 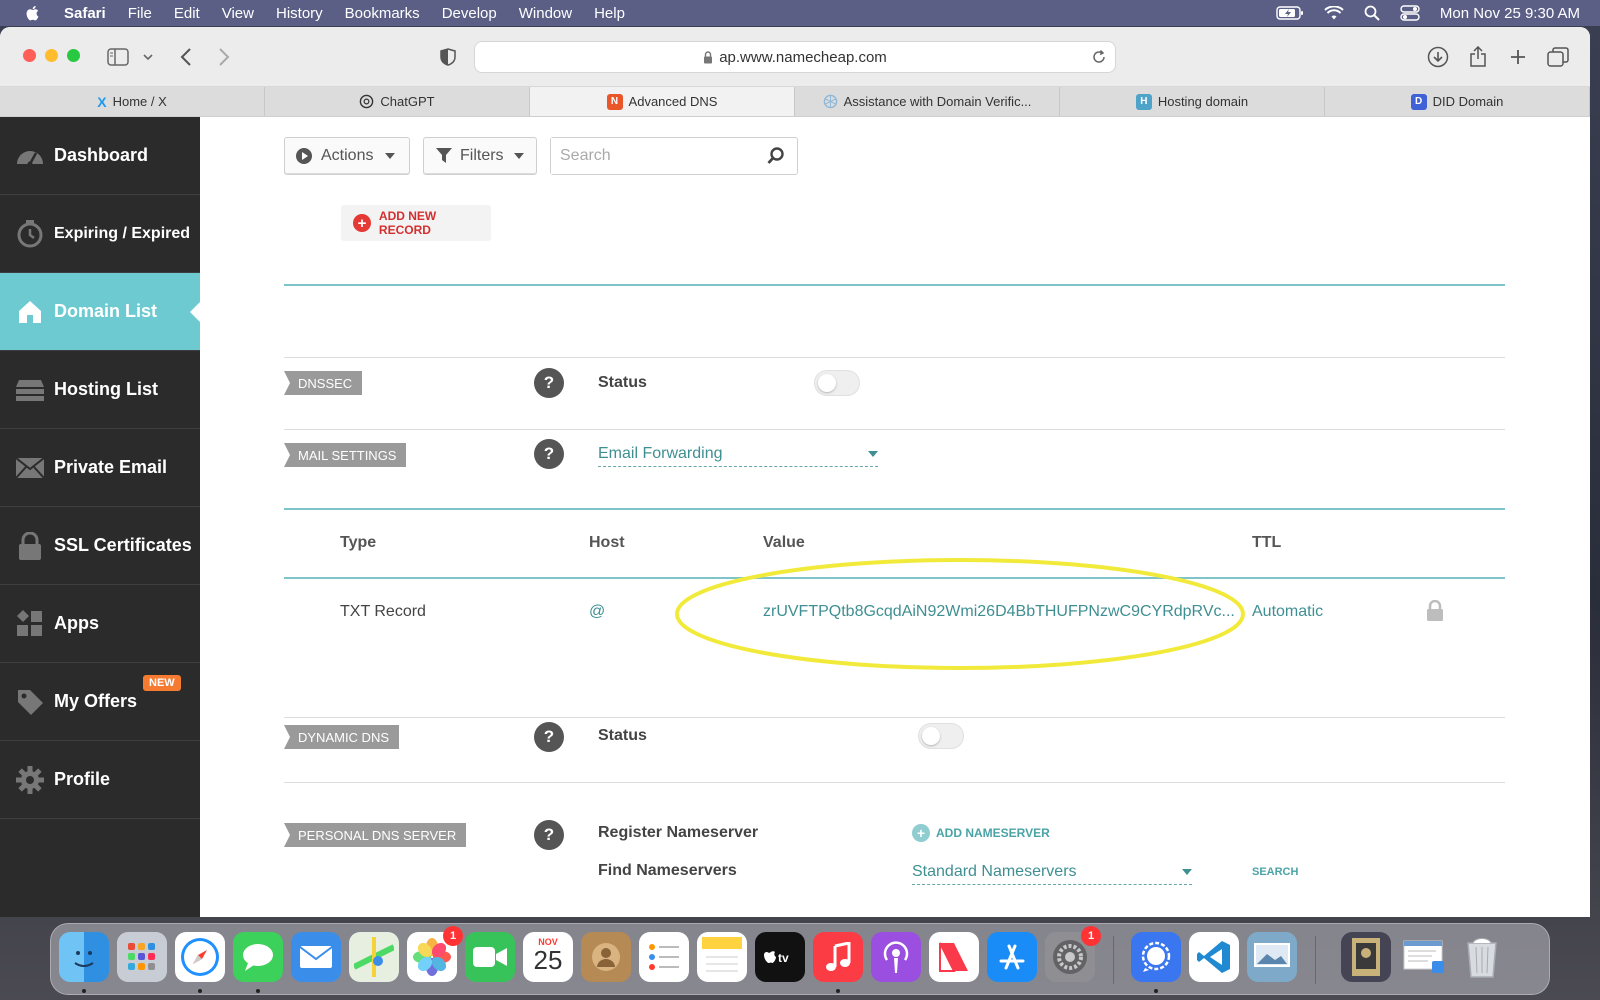 What do you see at coordinates (1372, 13) in the screenshot?
I see `spotlight-search-icon` at bounding box center [1372, 13].